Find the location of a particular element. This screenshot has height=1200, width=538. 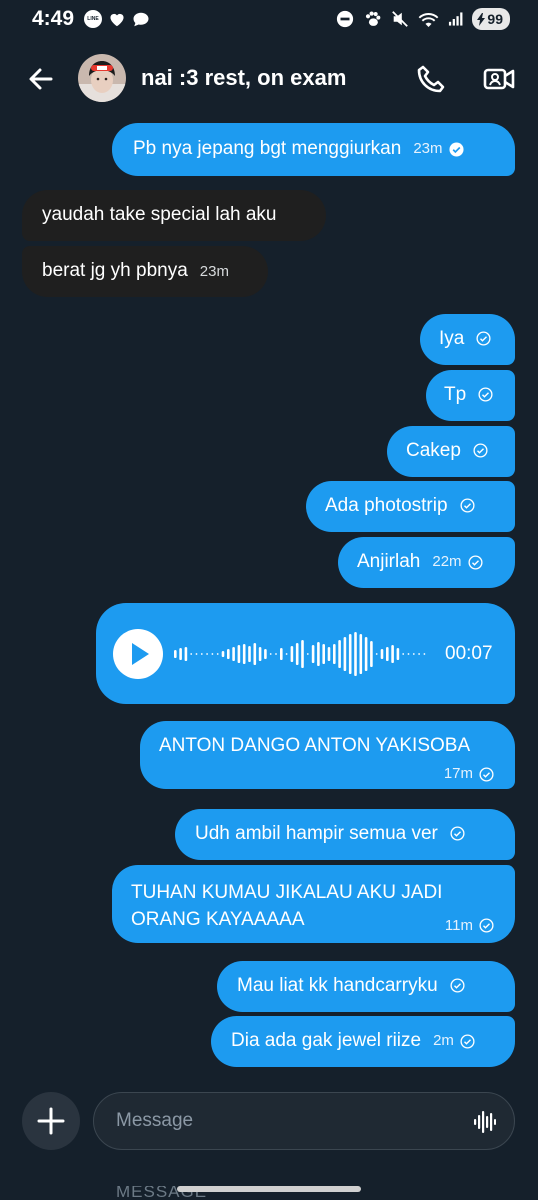

voice-record-button is located at coordinates (485, 1122).